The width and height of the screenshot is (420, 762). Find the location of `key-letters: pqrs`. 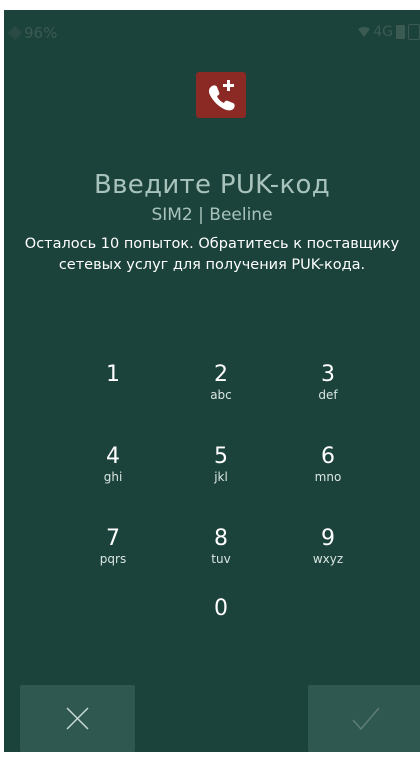

key-letters: pqrs is located at coordinates (113, 559).